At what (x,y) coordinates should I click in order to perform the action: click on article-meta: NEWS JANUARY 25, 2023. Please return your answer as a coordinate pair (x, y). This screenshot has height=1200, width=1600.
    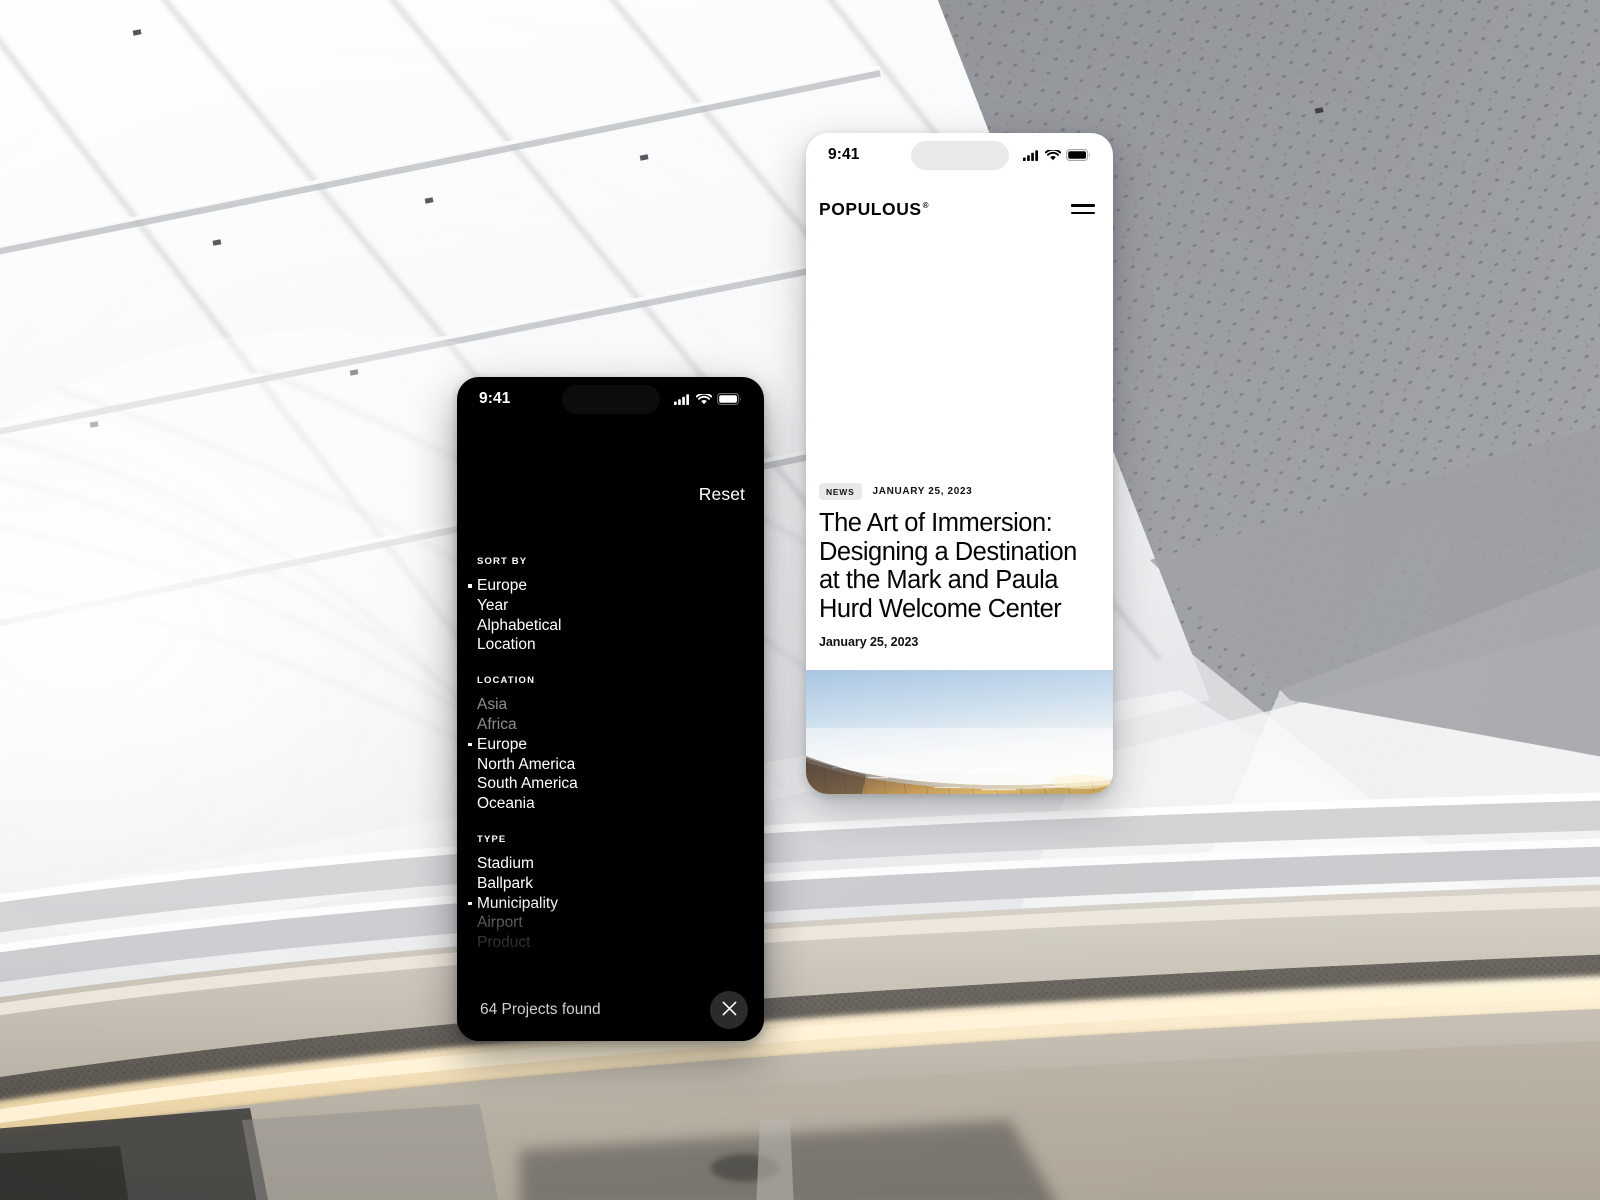
    Looking at the image, I should click on (959, 492).